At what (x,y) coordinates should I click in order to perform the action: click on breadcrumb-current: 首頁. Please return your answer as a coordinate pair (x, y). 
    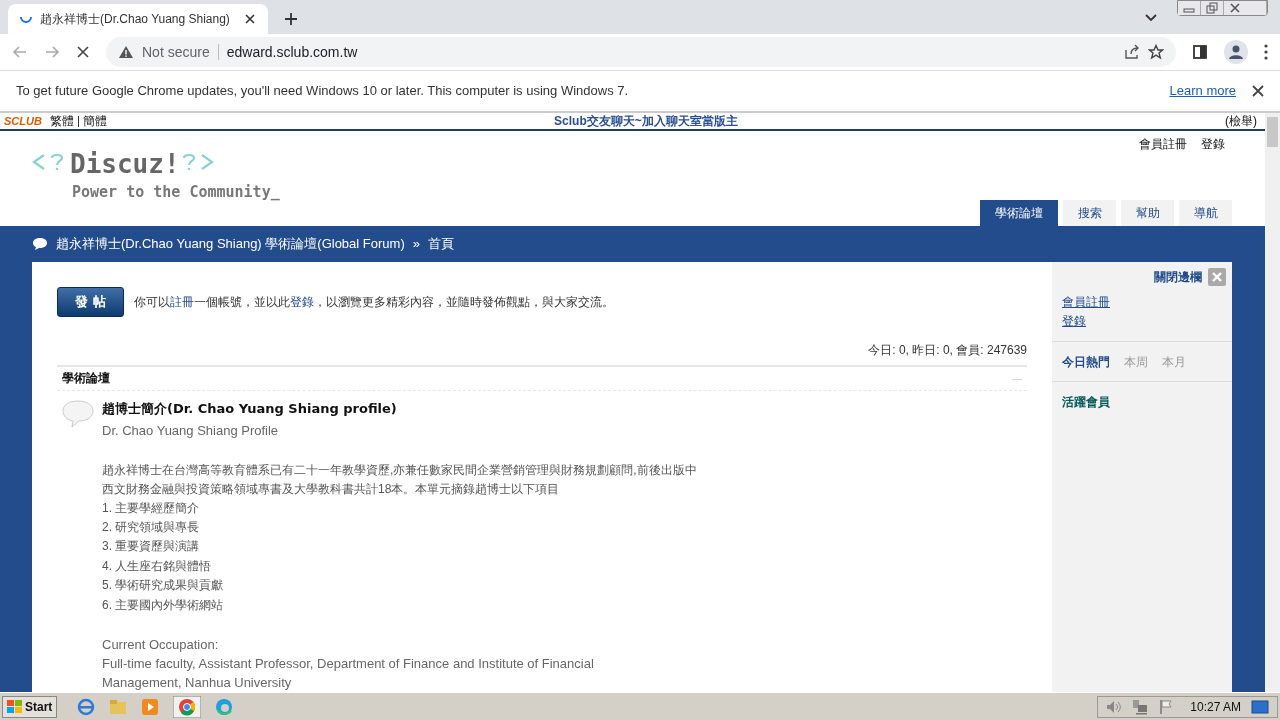
    Looking at the image, I should click on (440, 244).